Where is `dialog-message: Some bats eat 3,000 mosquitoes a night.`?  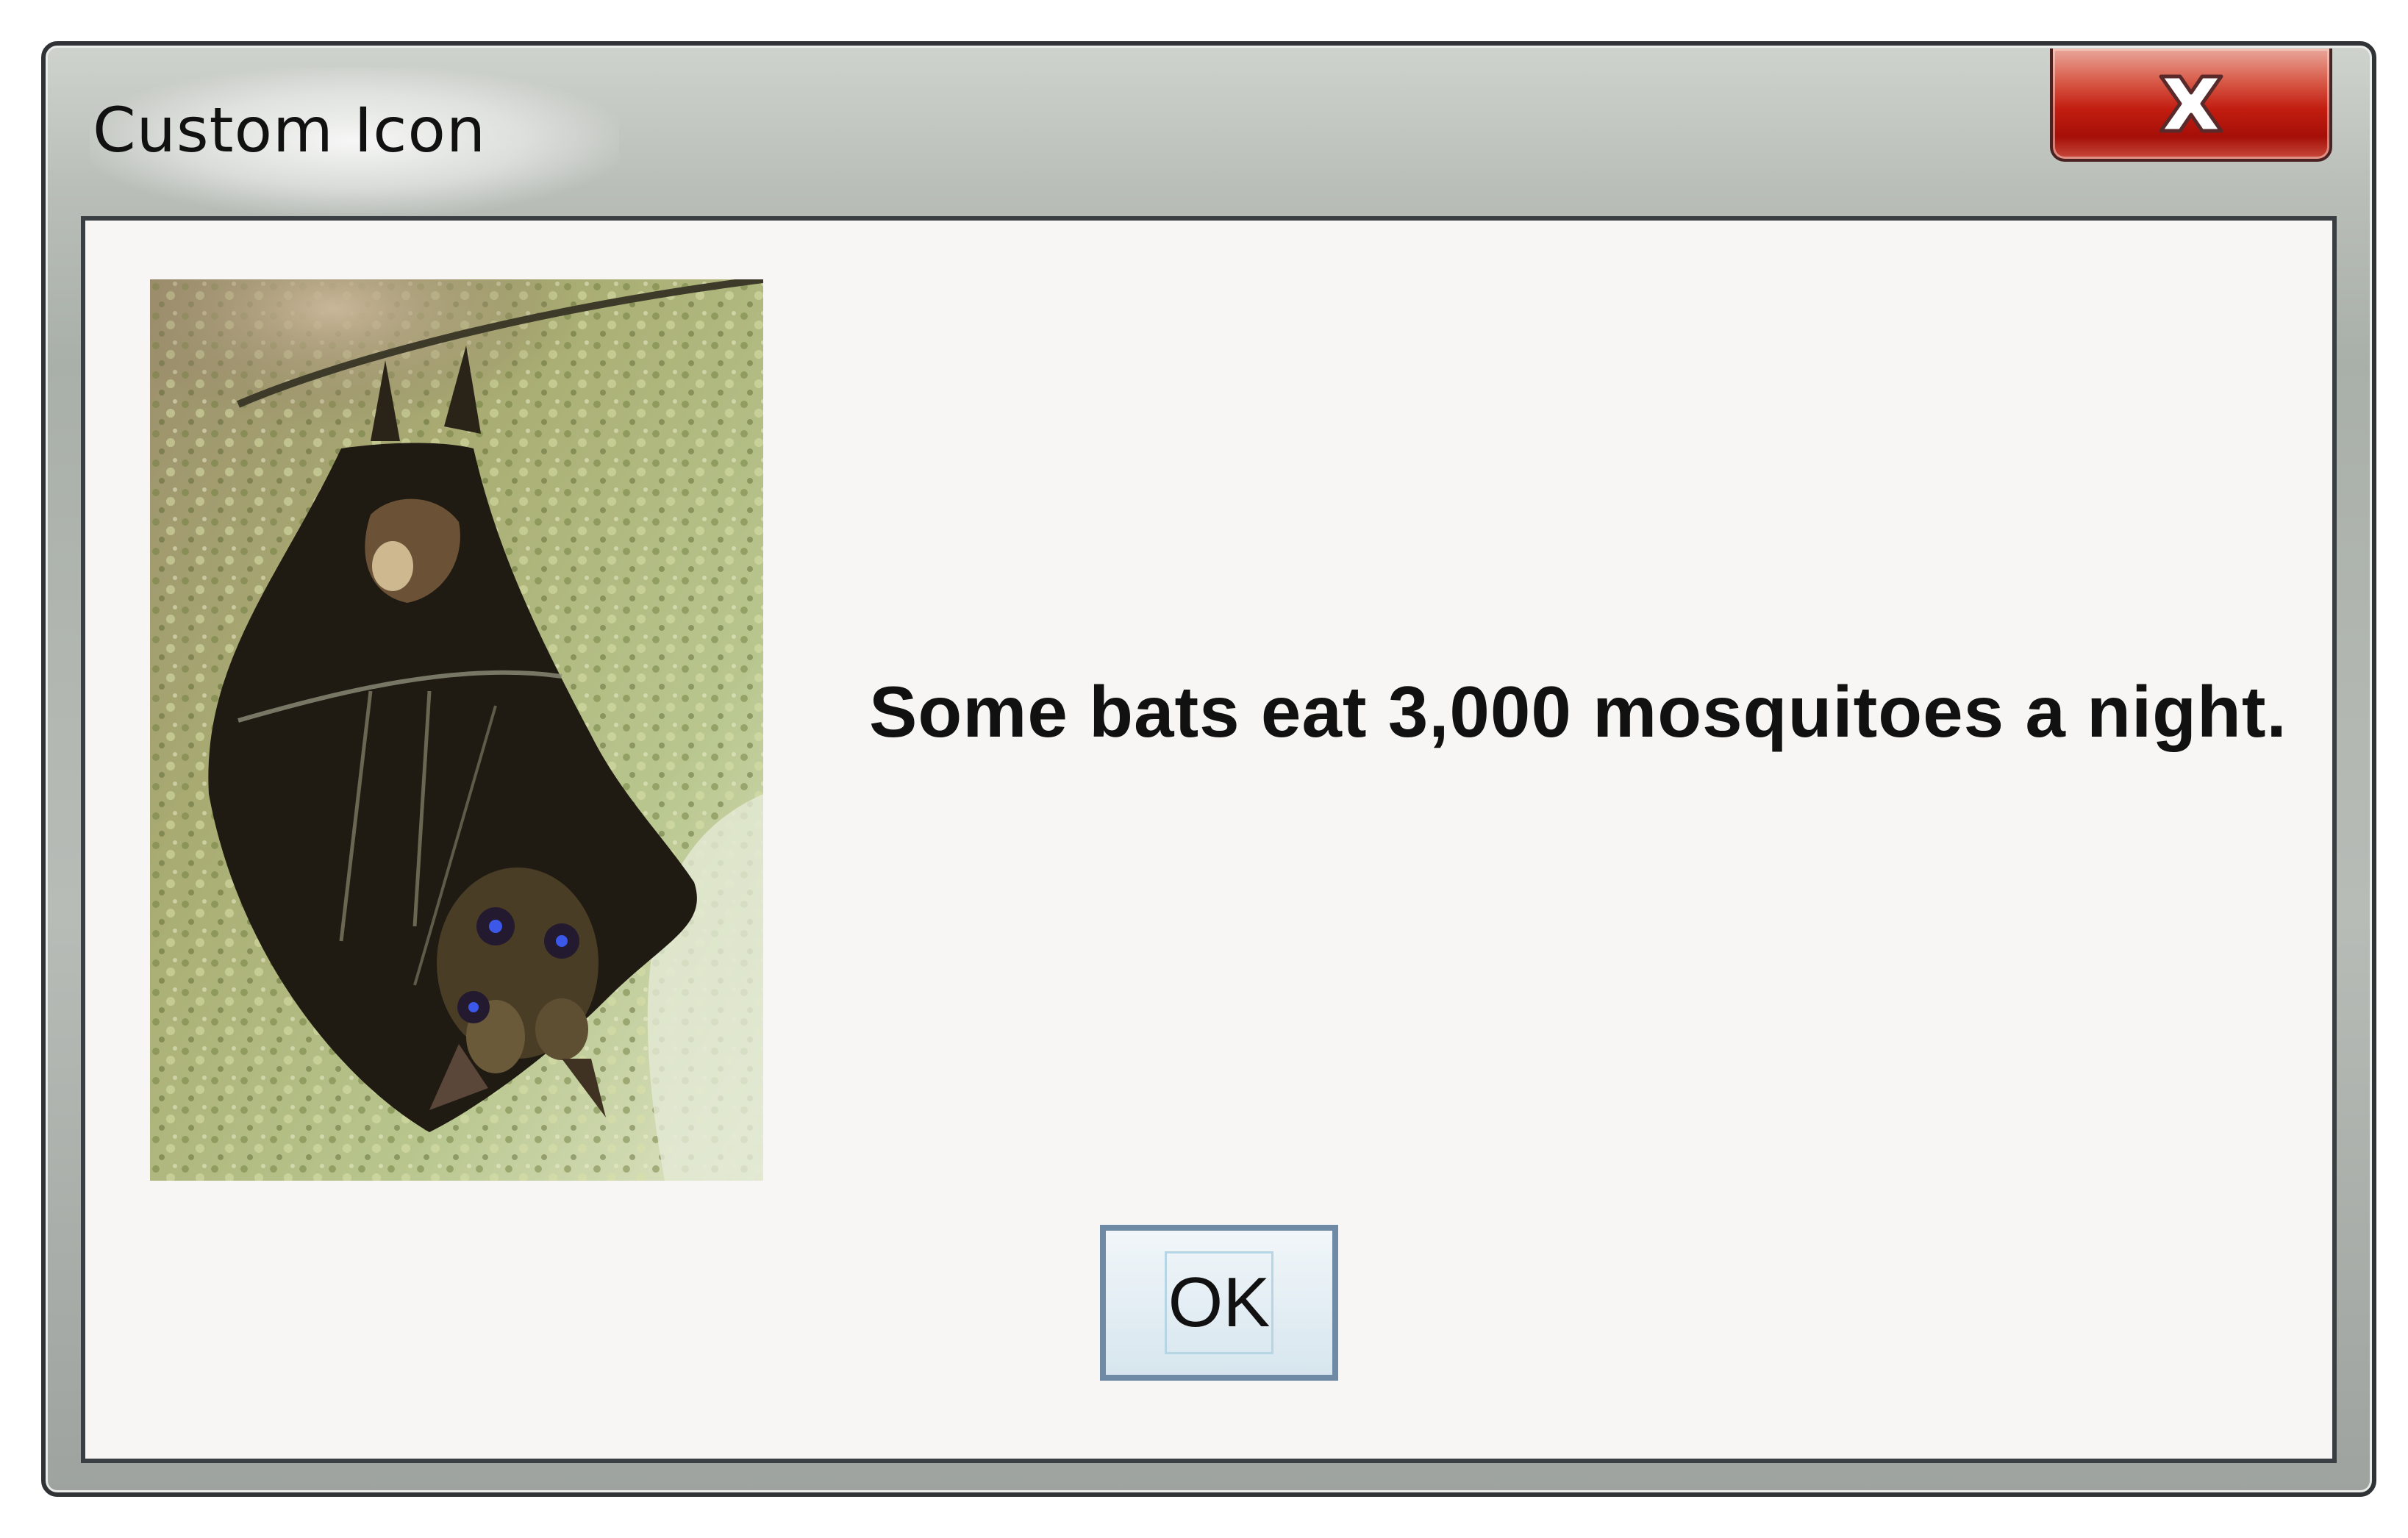
dialog-message: Some bats eat 3,000 mosquitoes a night. is located at coordinates (1578, 711).